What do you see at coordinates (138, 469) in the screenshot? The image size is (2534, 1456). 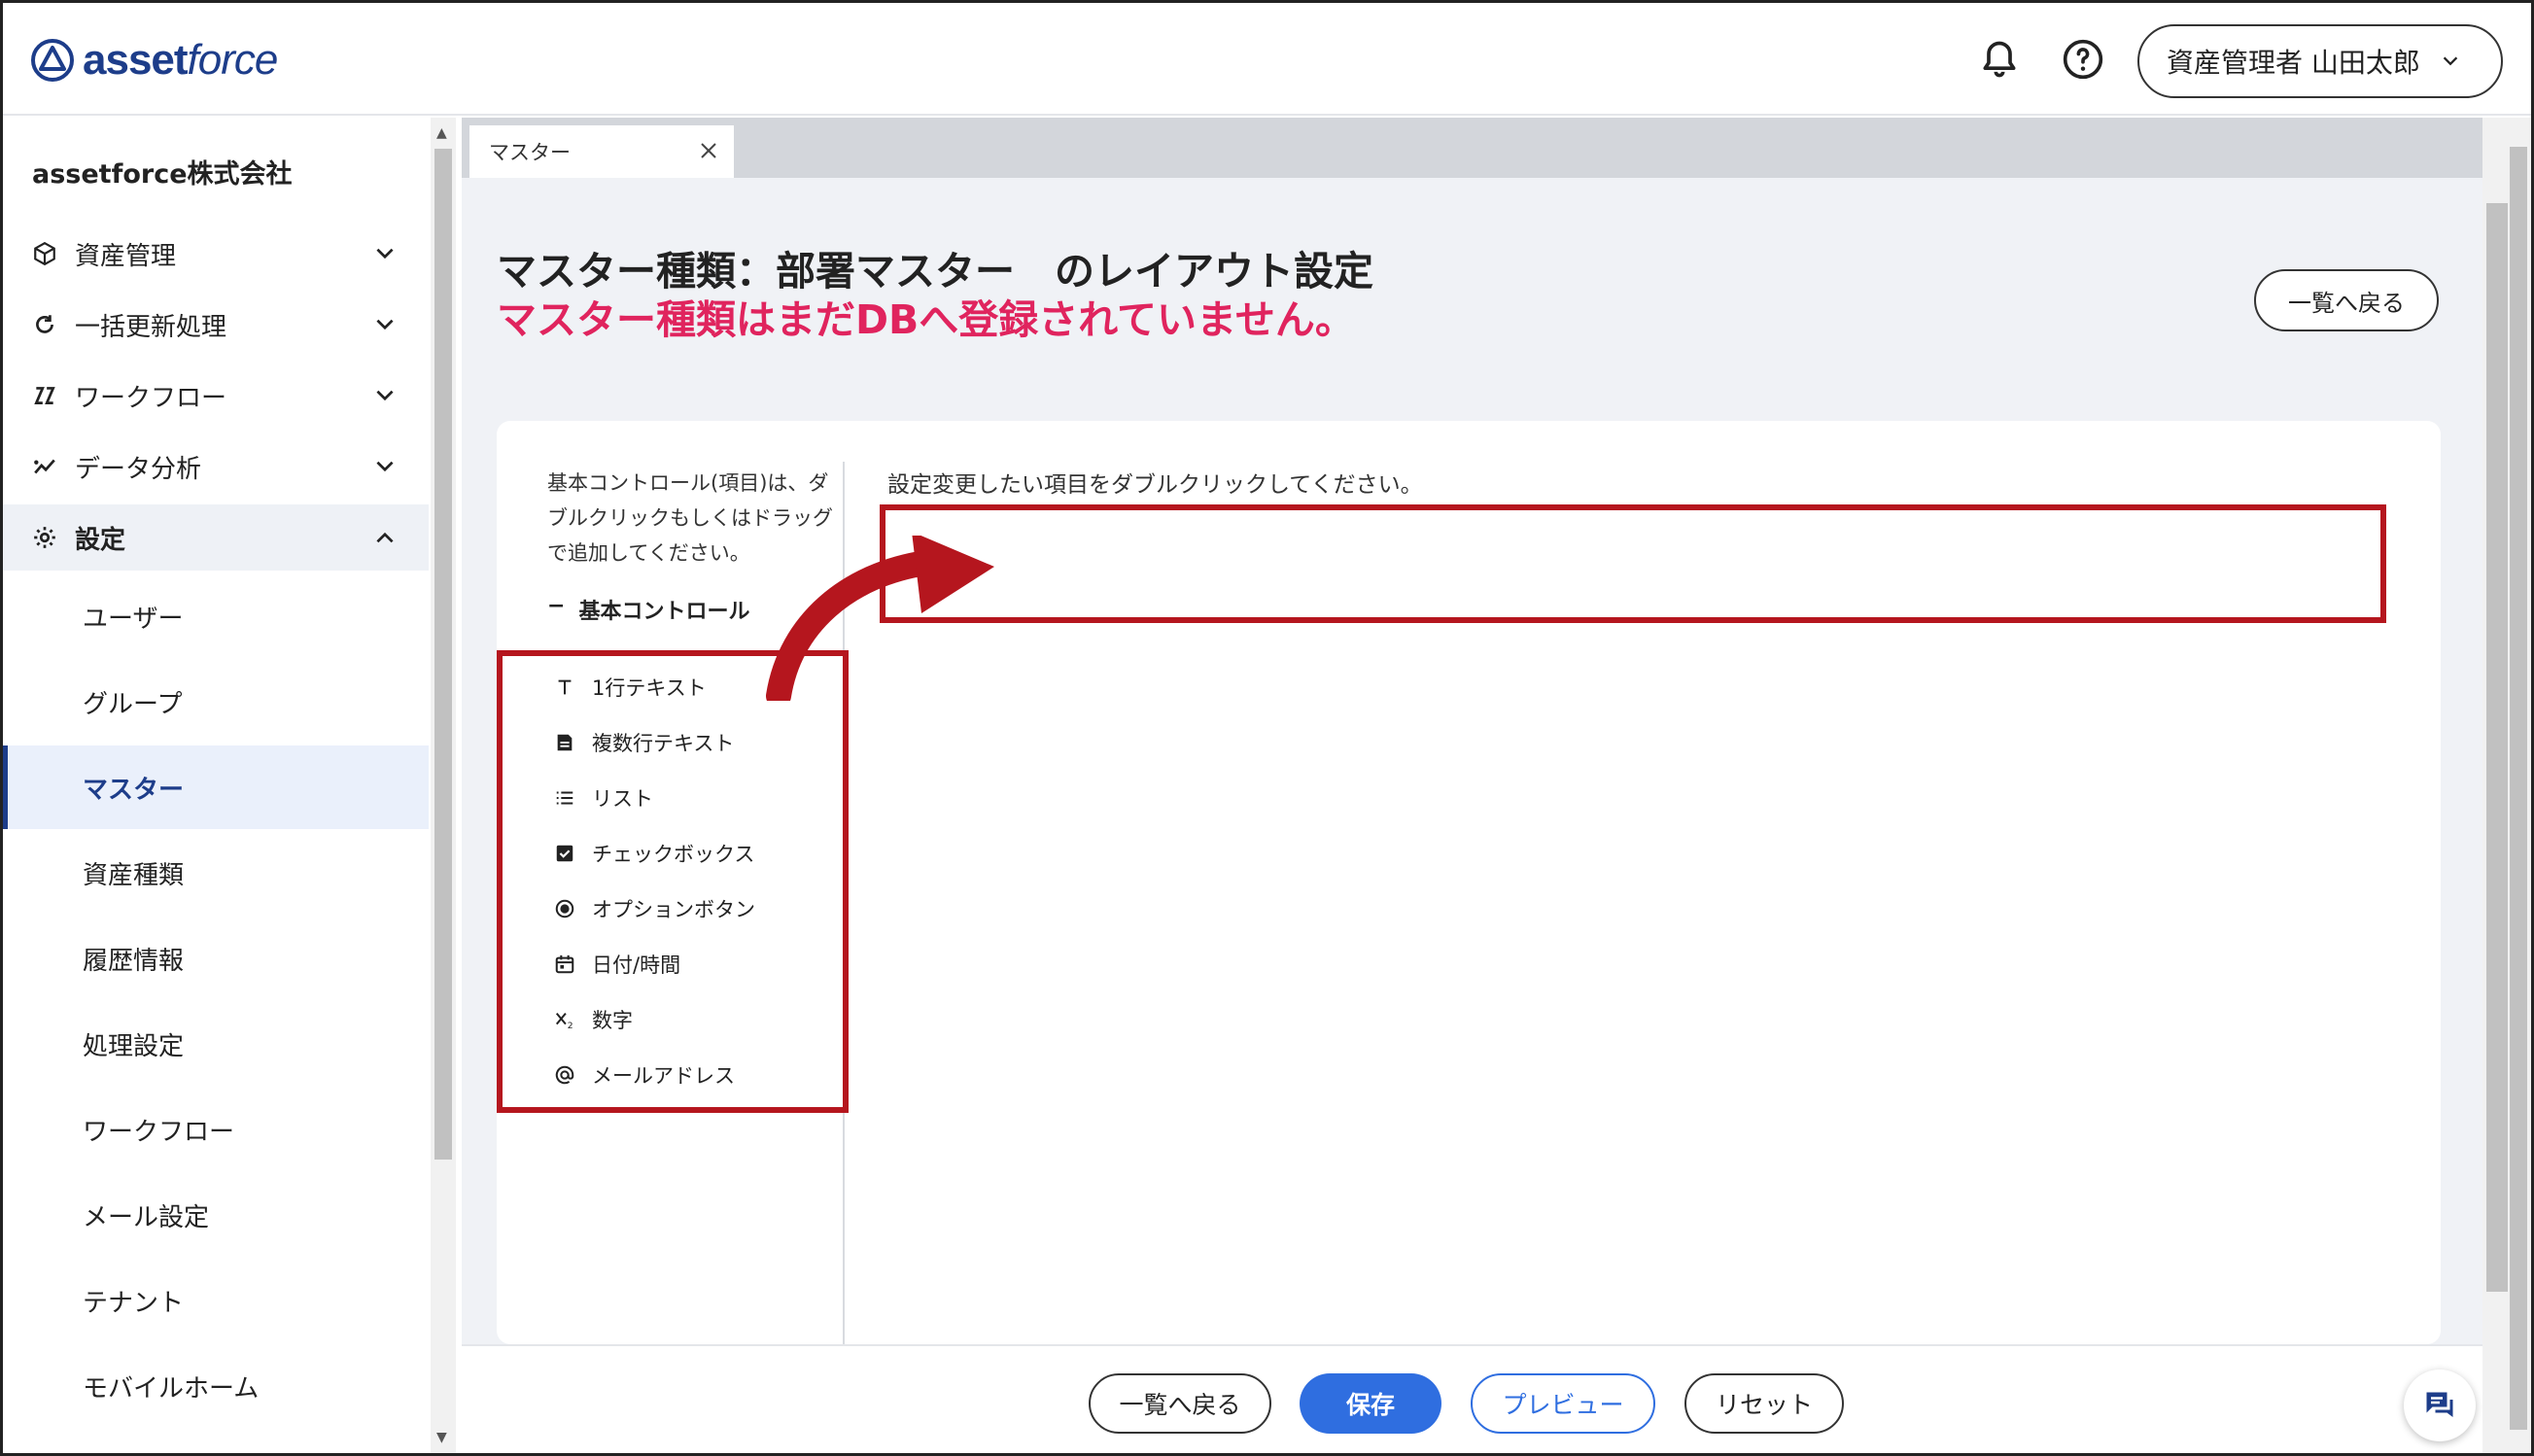 I see `sidebar-item-label: データ分析` at bounding box center [138, 469].